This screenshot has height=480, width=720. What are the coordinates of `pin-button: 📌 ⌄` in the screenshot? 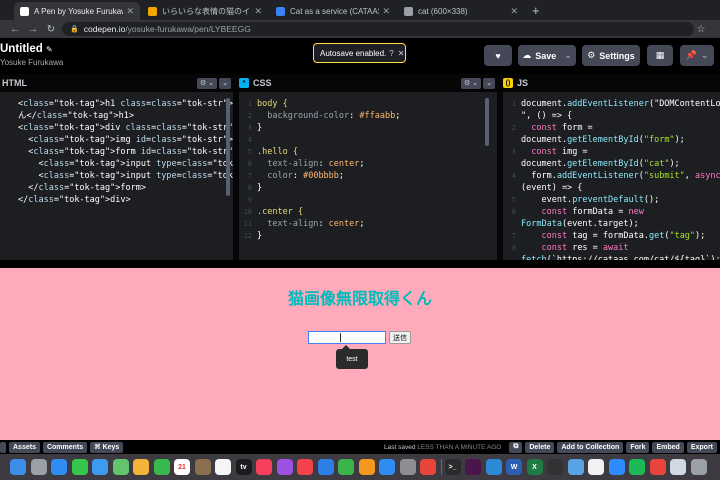 It's located at (697, 55).